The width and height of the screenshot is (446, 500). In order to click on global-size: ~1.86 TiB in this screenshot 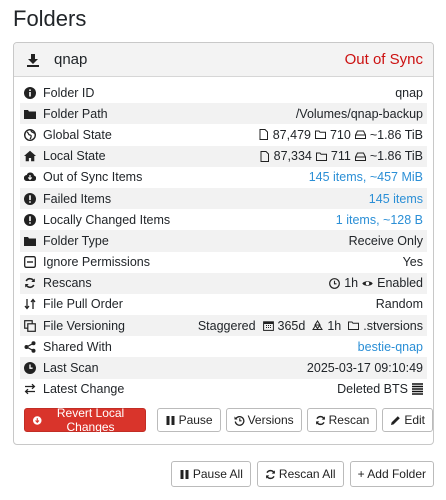, I will do `click(396, 134)`.